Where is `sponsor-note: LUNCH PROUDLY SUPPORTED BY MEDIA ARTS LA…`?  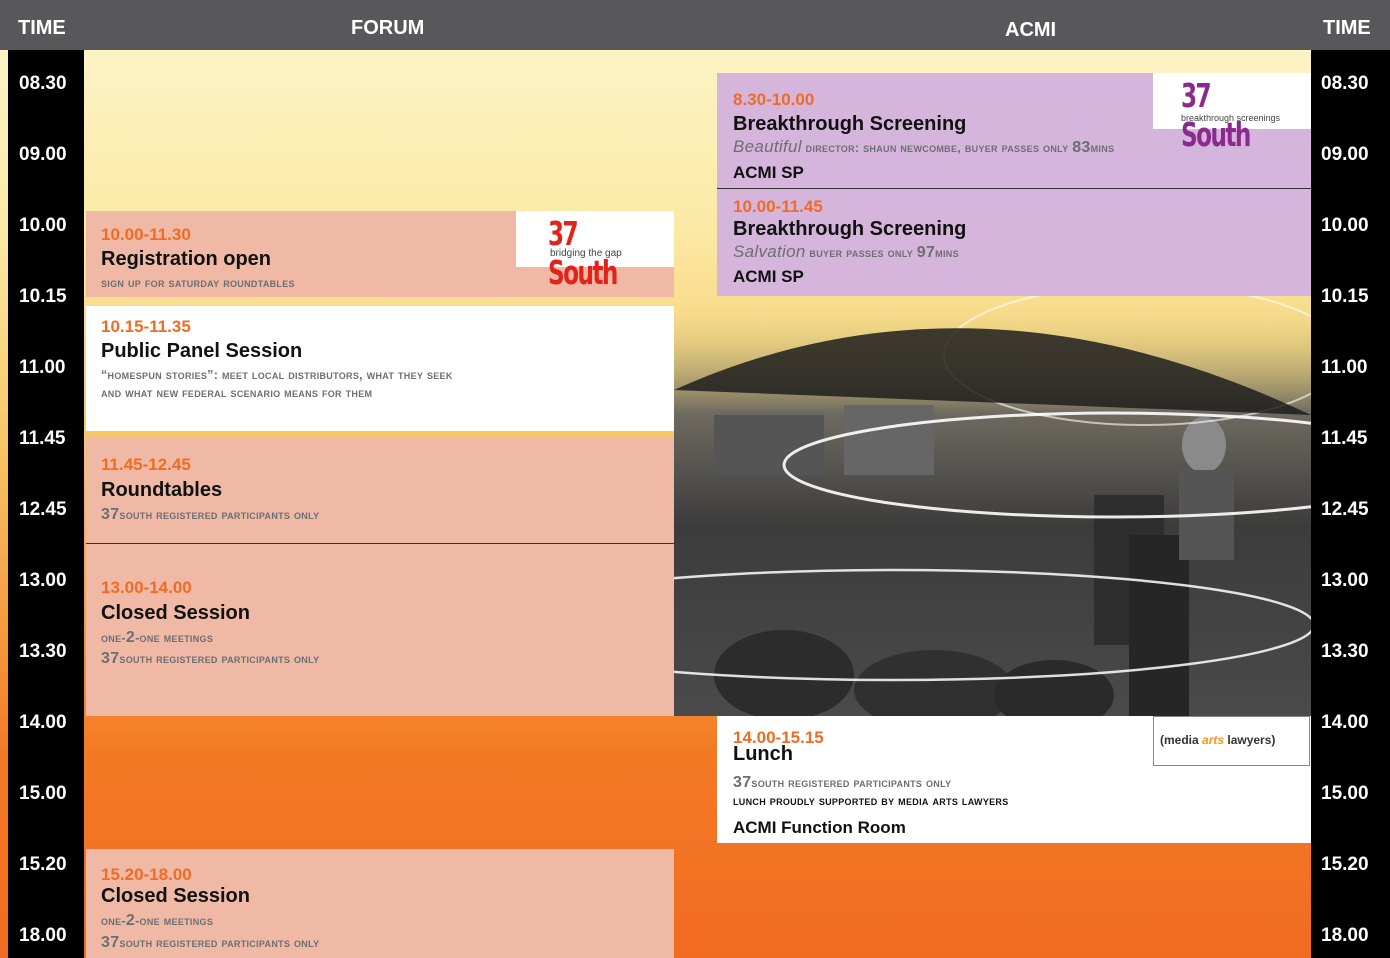 sponsor-note: LUNCH PROUDLY SUPPORTED BY MEDIA ARTS LA… is located at coordinates (871, 801).